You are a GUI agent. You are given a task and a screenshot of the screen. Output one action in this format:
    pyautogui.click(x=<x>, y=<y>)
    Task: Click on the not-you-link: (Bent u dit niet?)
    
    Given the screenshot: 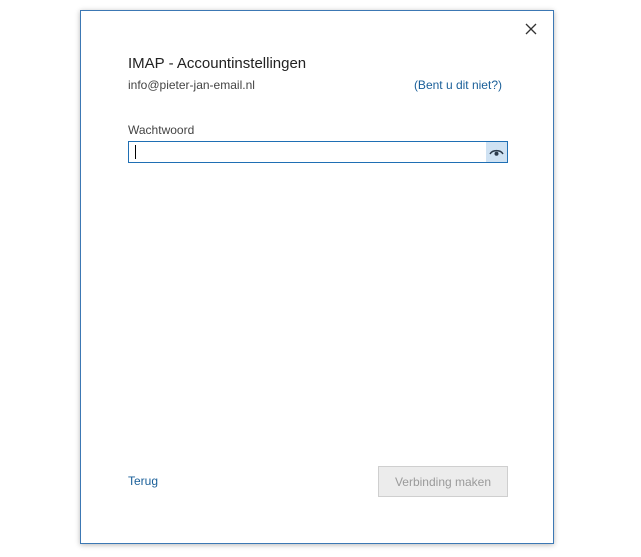 What is the action you would take?
    pyautogui.click(x=458, y=85)
    